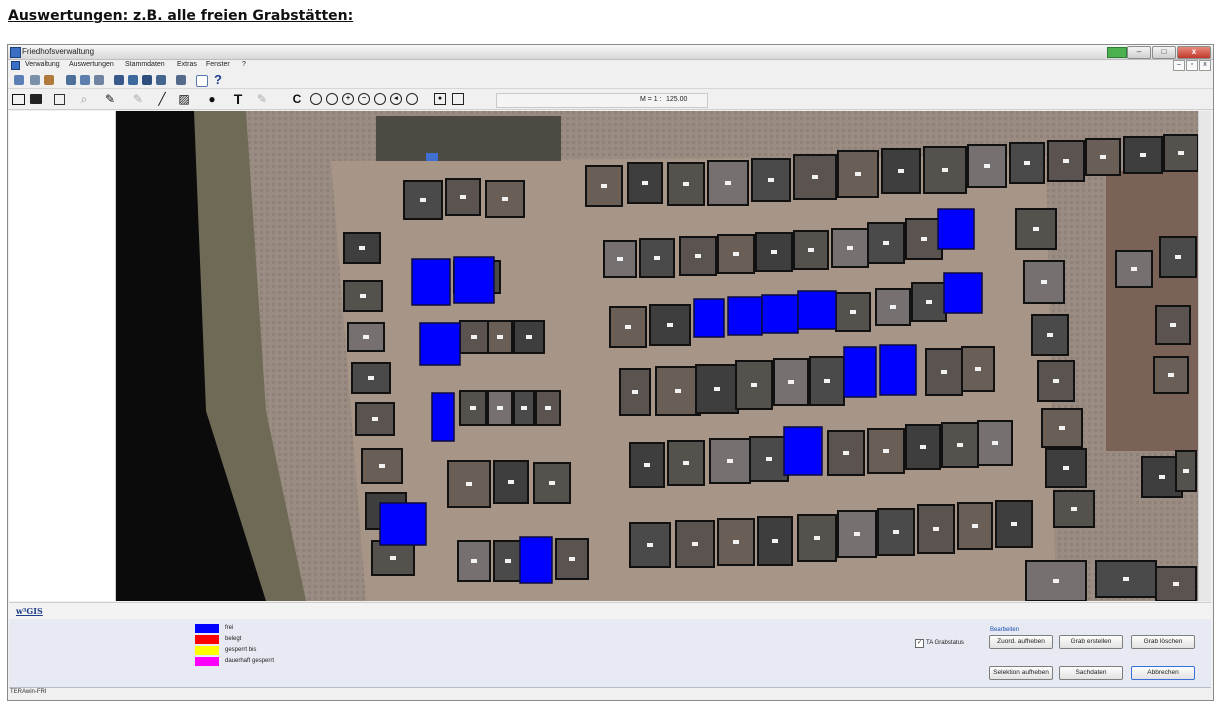  I want to click on menu-fenster: Fenster, so click(218, 64).